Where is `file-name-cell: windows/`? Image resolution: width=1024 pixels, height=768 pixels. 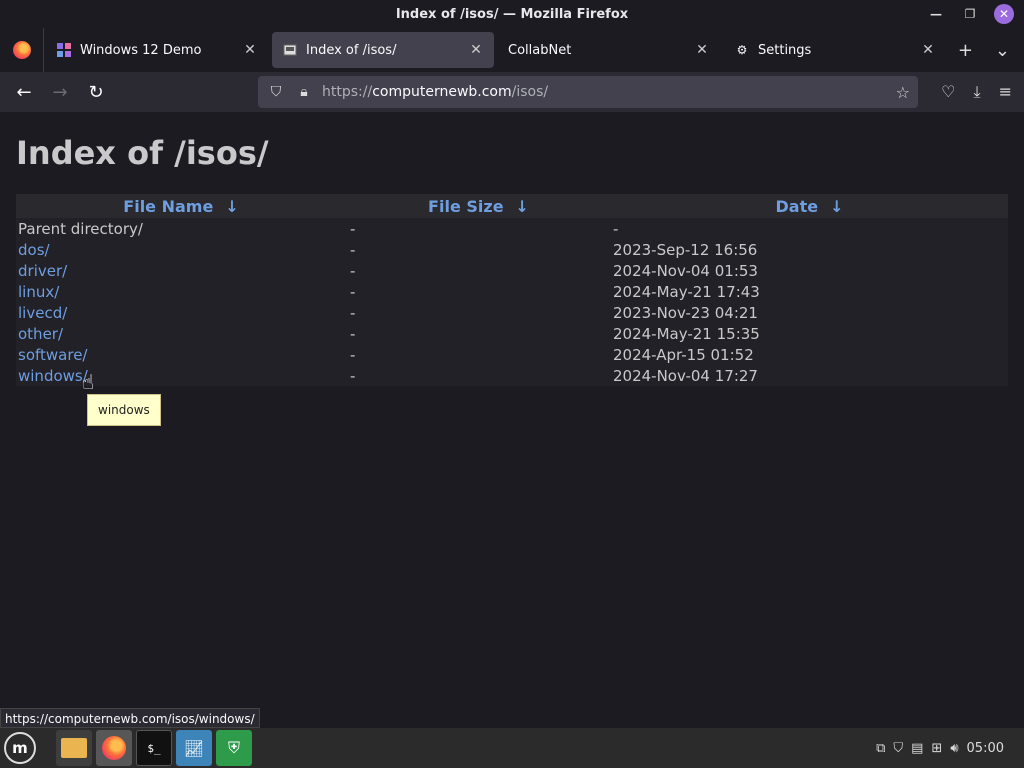
file-name-cell: windows/ is located at coordinates (181, 375).